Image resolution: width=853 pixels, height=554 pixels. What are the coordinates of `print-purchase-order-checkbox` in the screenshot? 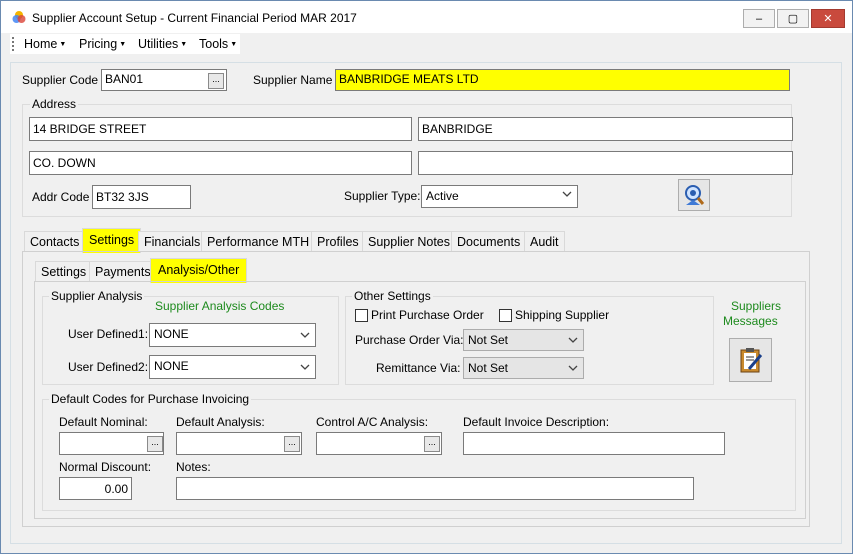 It's located at (361, 315).